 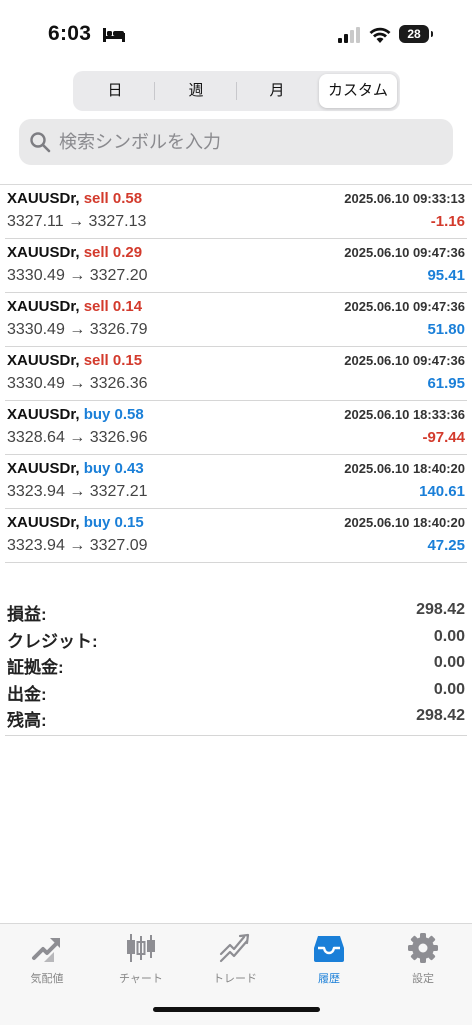 What do you see at coordinates (52, 641) in the screenshot?
I see `summary-label: クレジット:` at bounding box center [52, 641].